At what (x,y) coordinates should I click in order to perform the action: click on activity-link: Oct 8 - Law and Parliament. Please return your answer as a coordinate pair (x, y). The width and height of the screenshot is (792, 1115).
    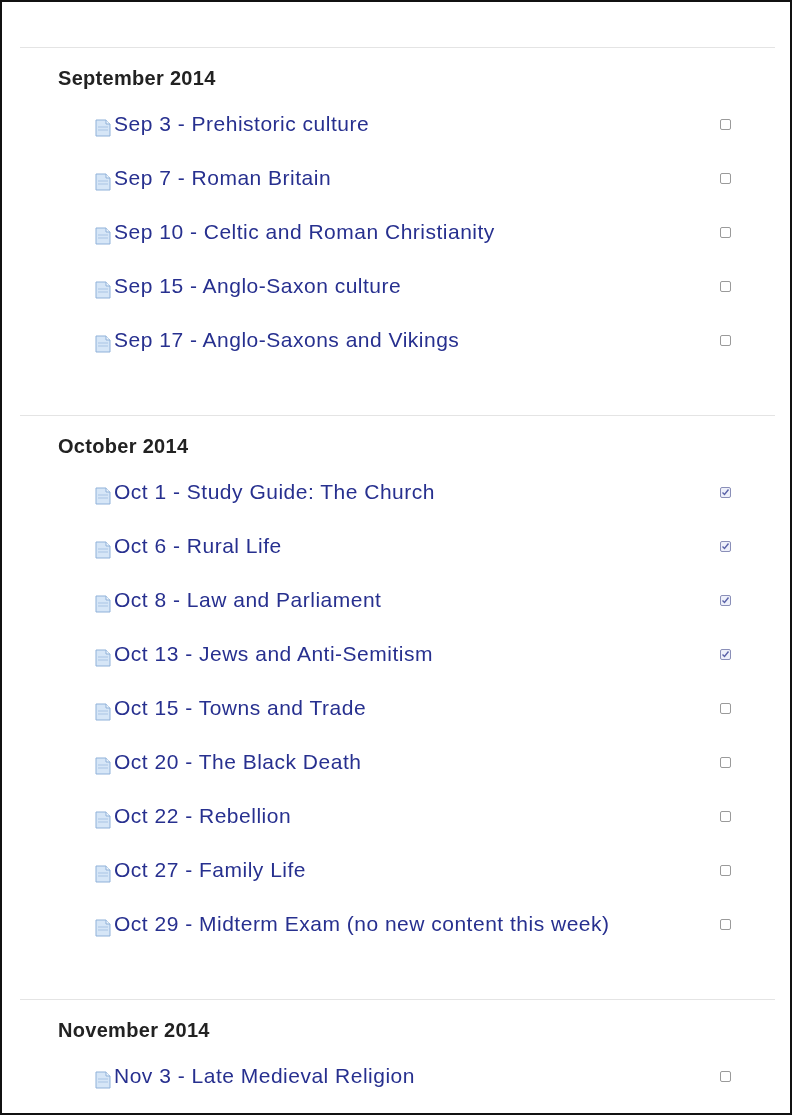
    Looking at the image, I should click on (238, 600).